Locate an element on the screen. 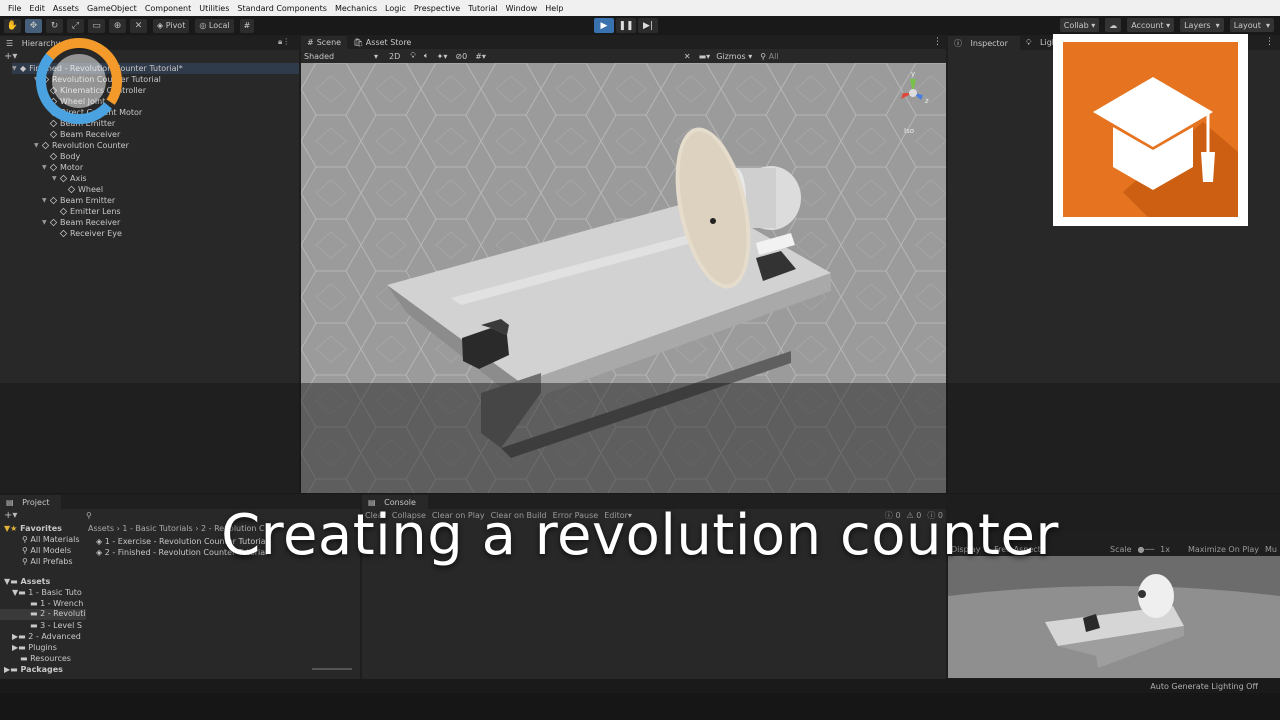 The height and width of the screenshot is (720, 1280). hierarchy-row: Receiver Eye is located at coordinates (90, 233).